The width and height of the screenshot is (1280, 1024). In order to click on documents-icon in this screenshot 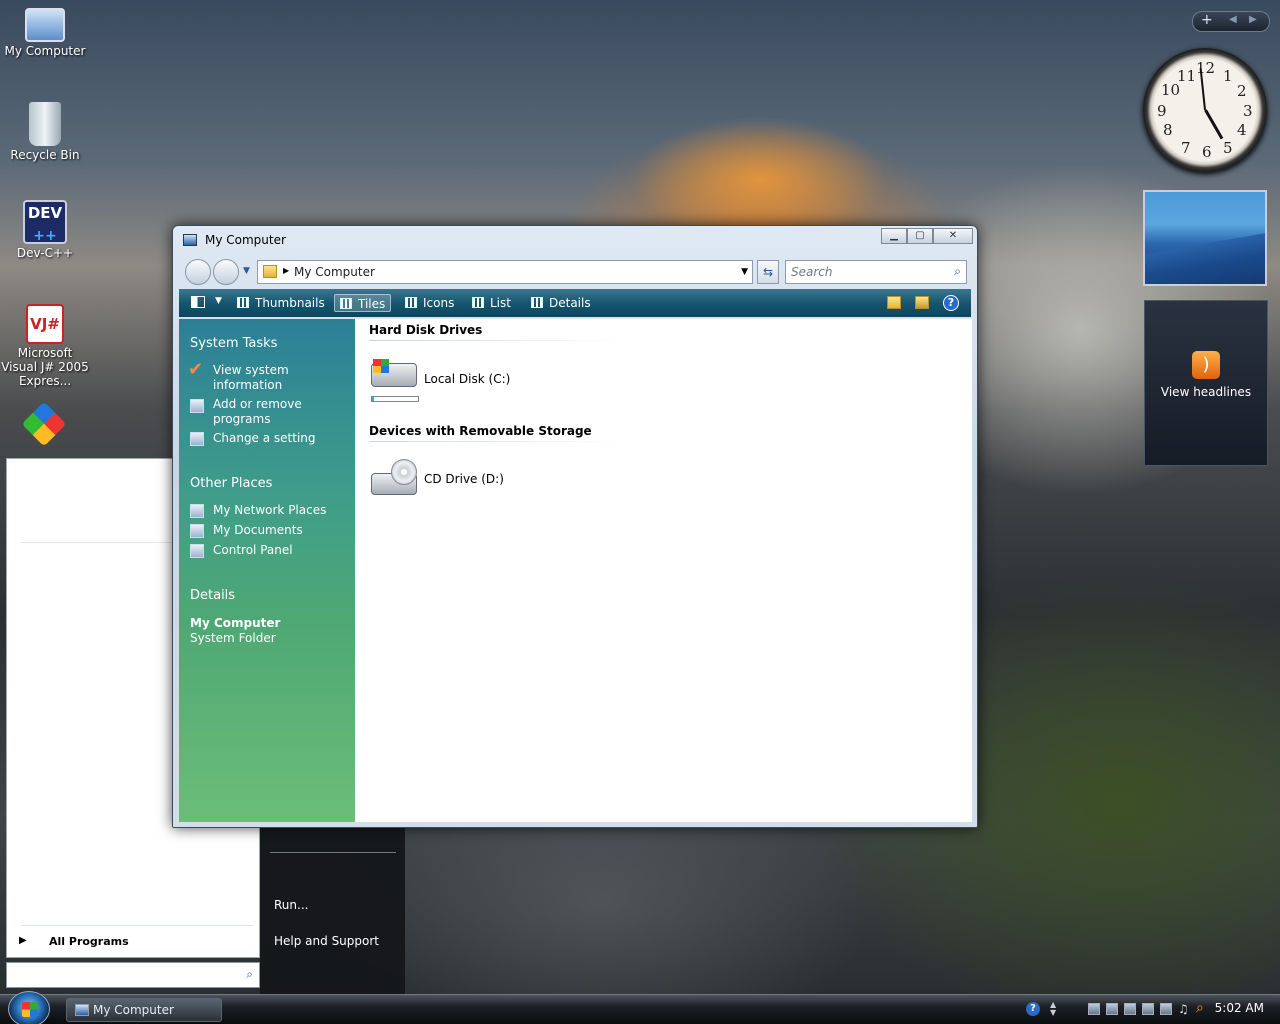, I will do `click(197, 531)`.